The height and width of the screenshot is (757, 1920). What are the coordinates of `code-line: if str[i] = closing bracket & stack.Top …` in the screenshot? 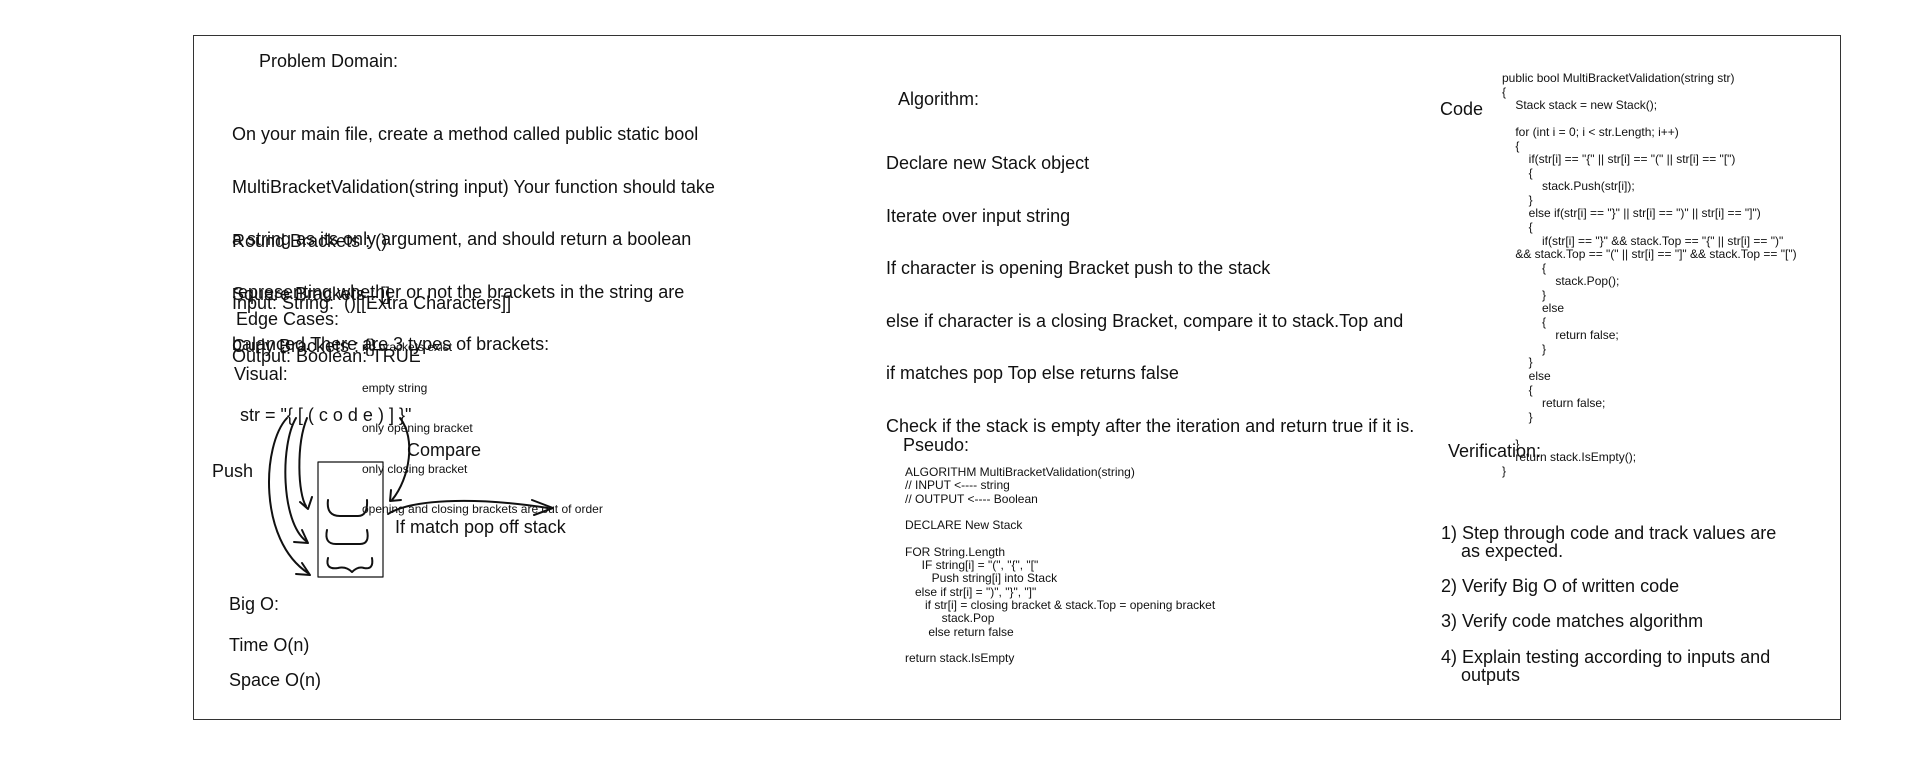 It's located at (1060, 604).